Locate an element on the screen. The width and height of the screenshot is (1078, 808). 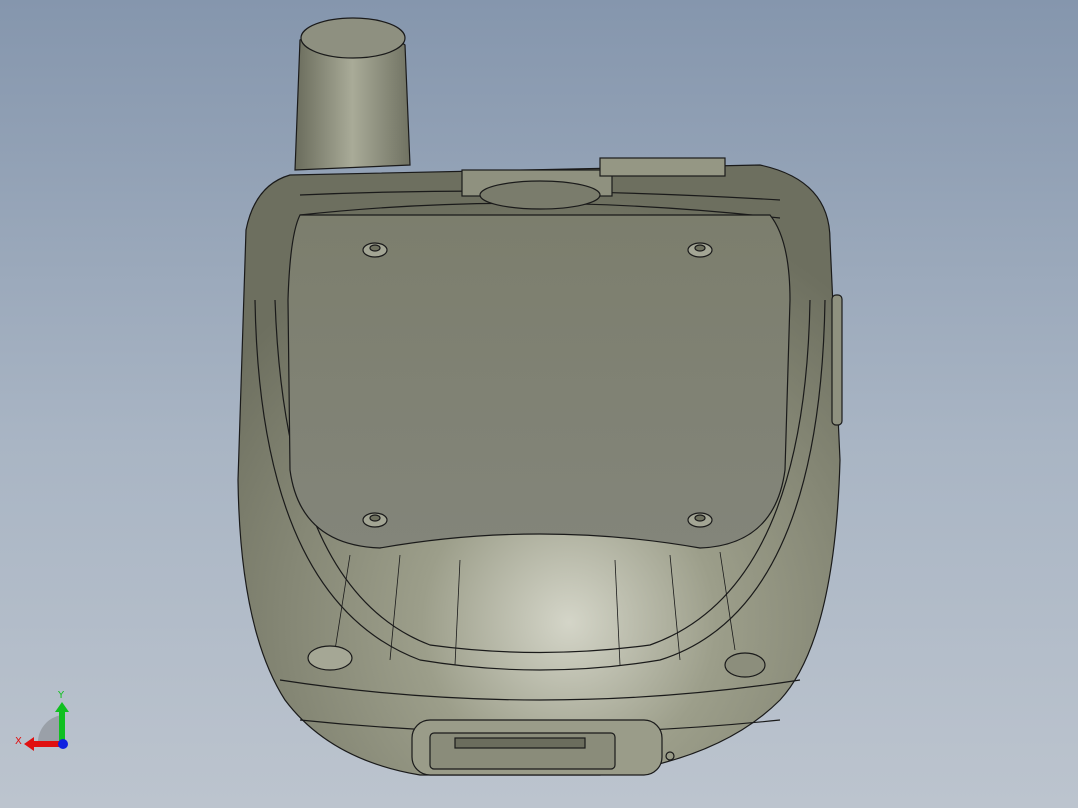
y-axis-label: Y is located at coordinates (61, 695).